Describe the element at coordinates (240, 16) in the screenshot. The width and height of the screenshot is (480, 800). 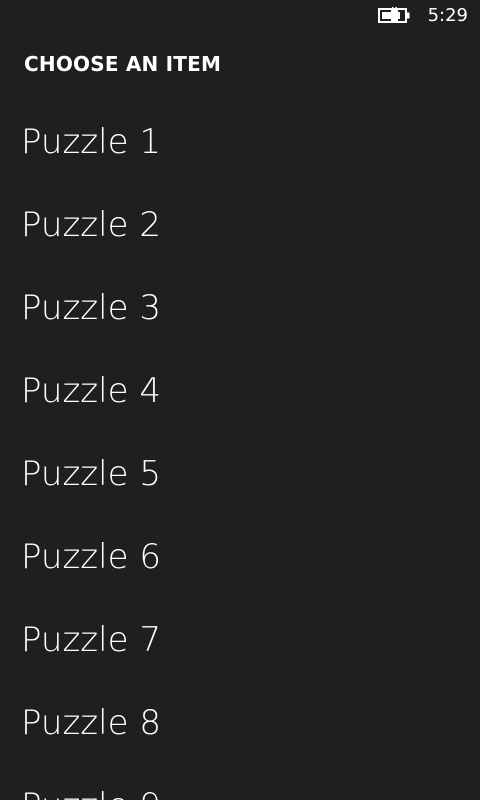
I see `status-bar: 5:29` at that location.